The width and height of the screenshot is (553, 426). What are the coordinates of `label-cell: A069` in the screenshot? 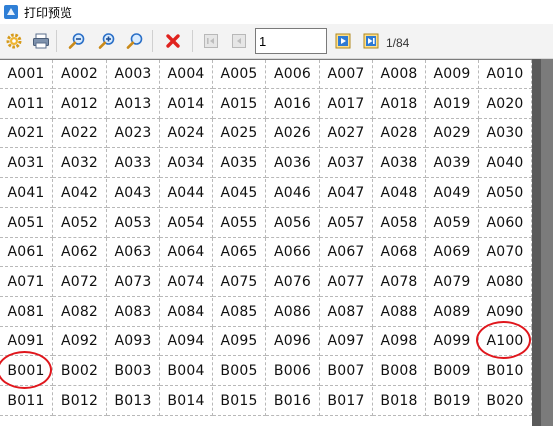 It's located at (452, 253).